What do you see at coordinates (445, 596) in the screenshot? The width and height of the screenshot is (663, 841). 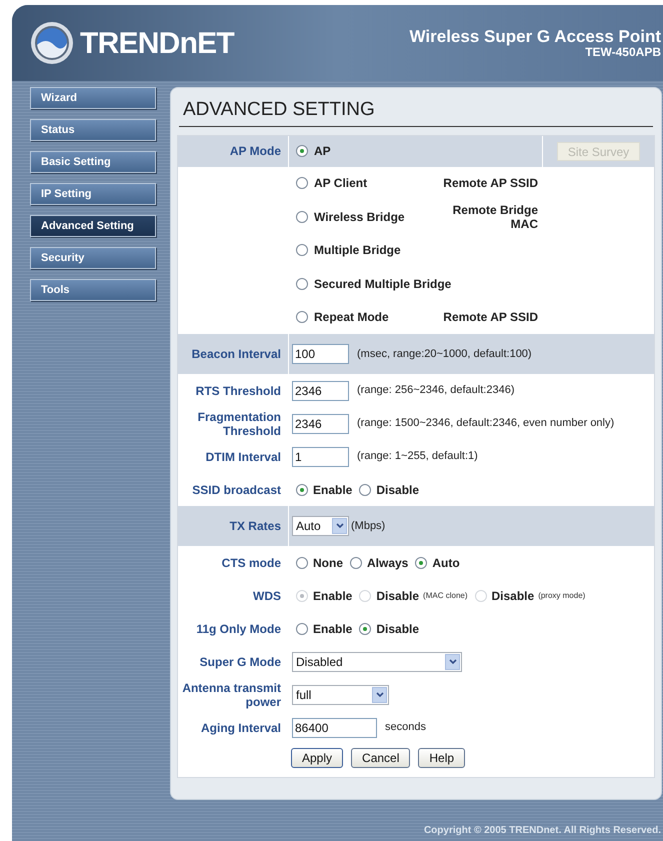 I see `option-detail: (MAC clone)` at bounding box center [445, 596].